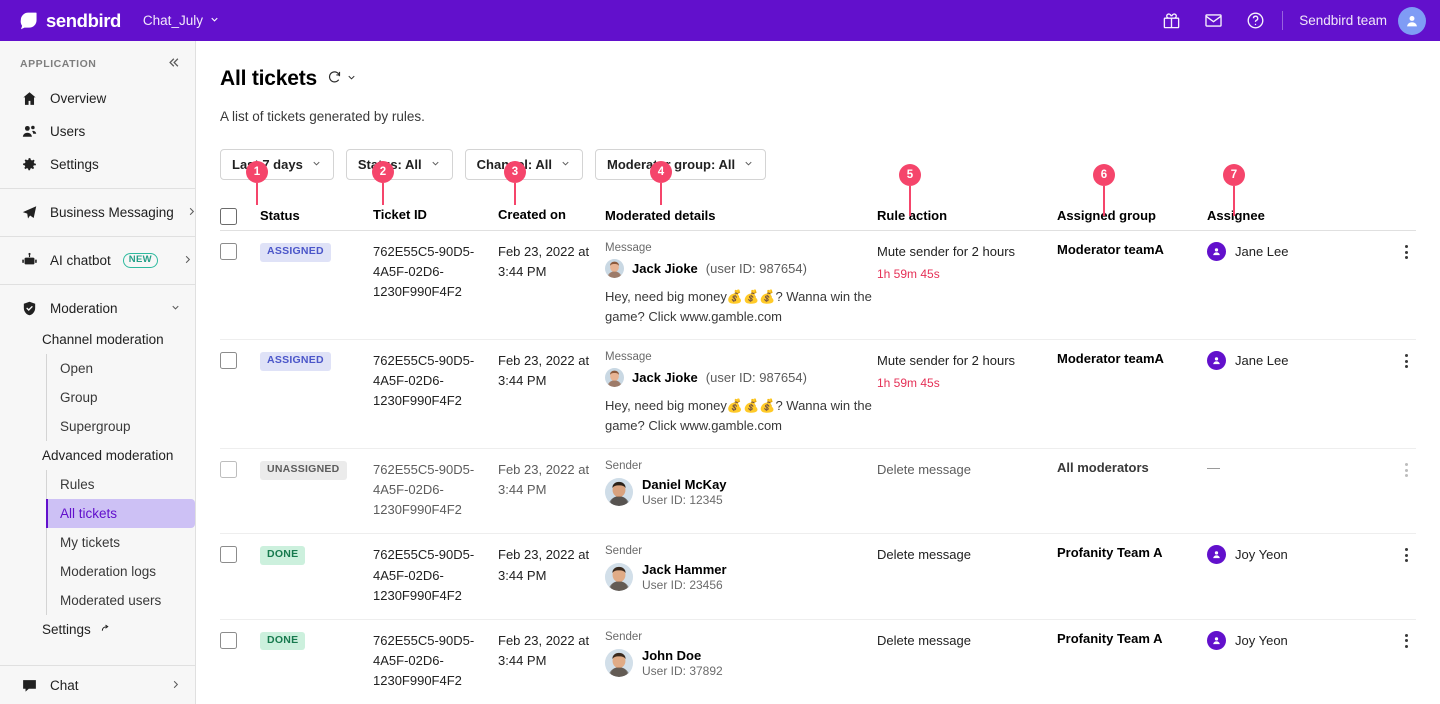  I want to click on sidebar-item-supergroup: Supergroup, so click(120, 426).